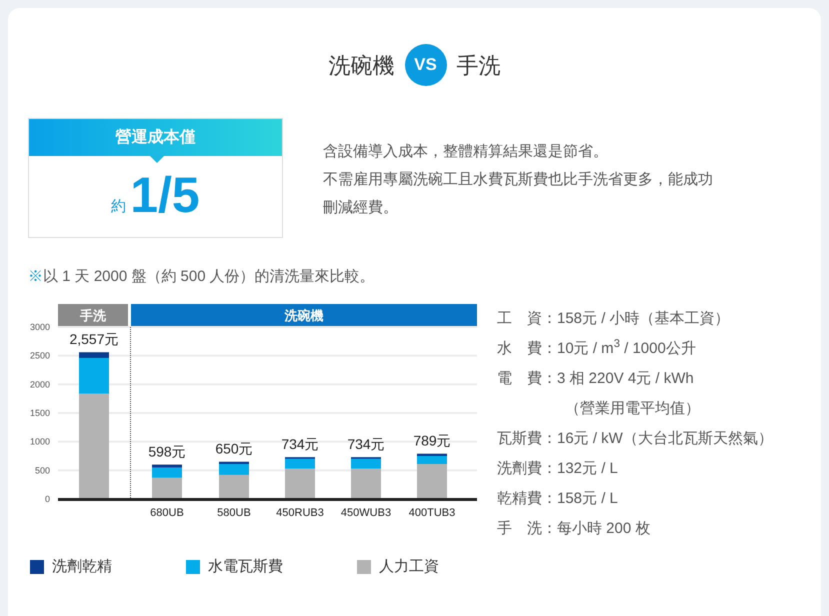  I want to click on axis-tick-label: 1000, so click(40, 441).